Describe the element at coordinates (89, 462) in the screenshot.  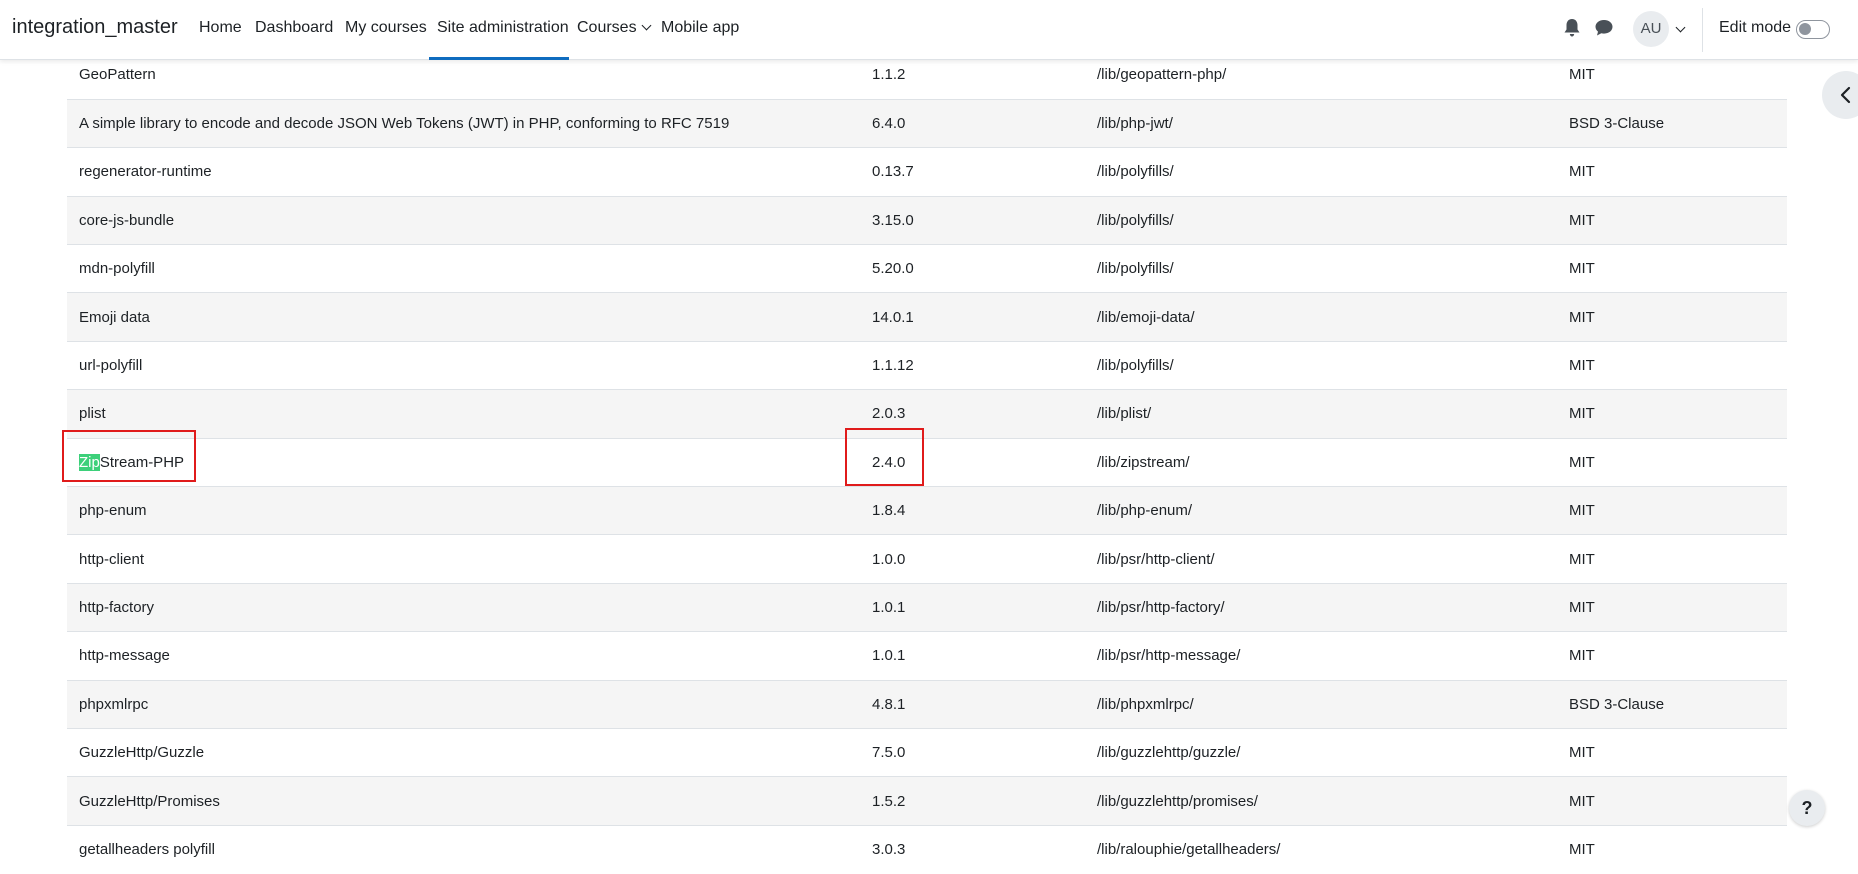
I see `search-match-highlight: Zip` at that location.